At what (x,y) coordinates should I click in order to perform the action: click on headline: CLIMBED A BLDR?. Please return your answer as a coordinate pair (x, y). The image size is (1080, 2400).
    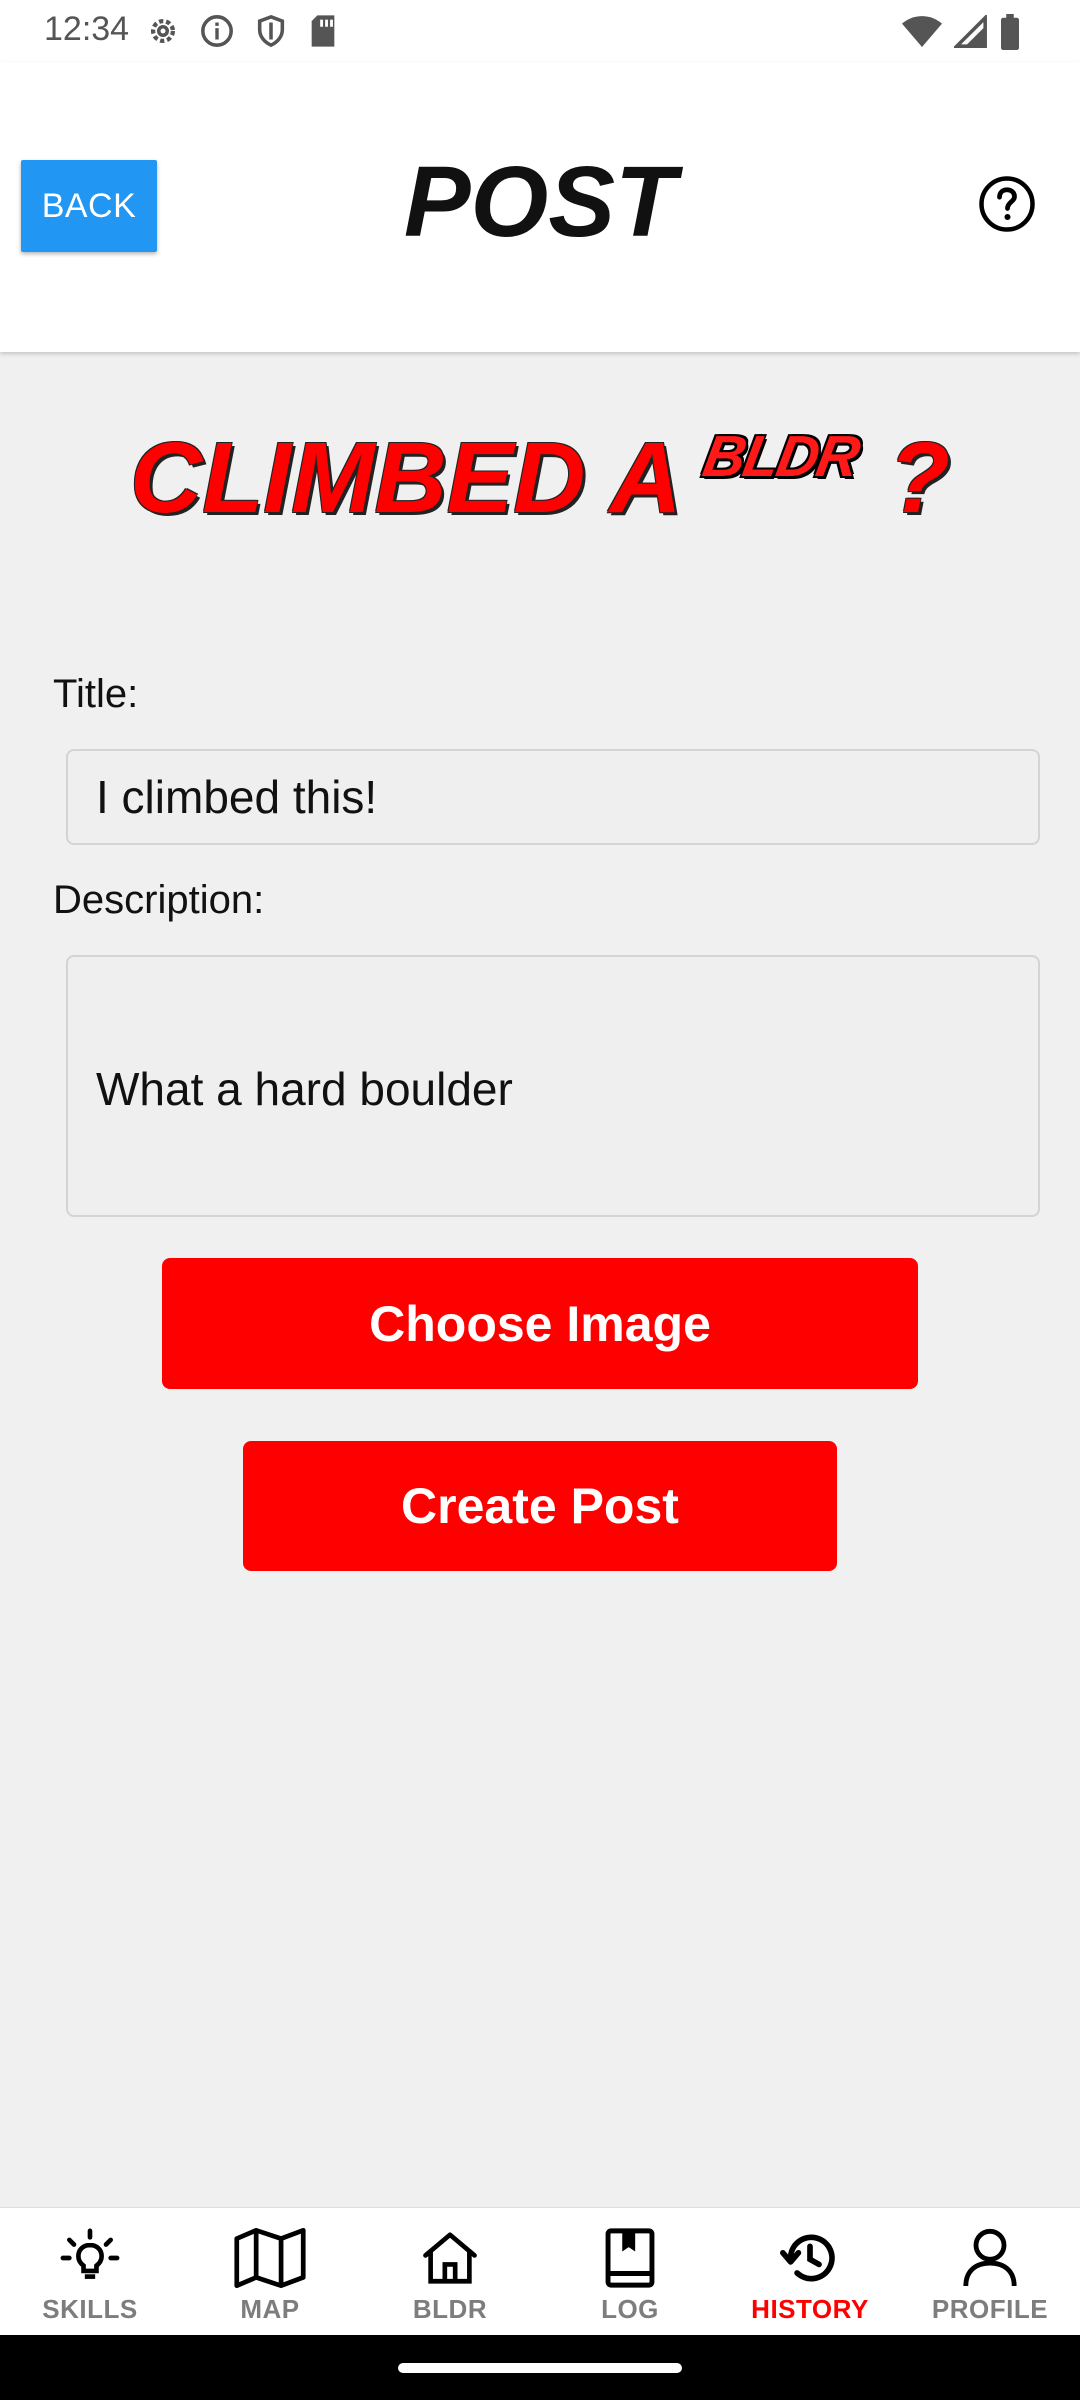
    Looking at the image, I should click on (540, 476).